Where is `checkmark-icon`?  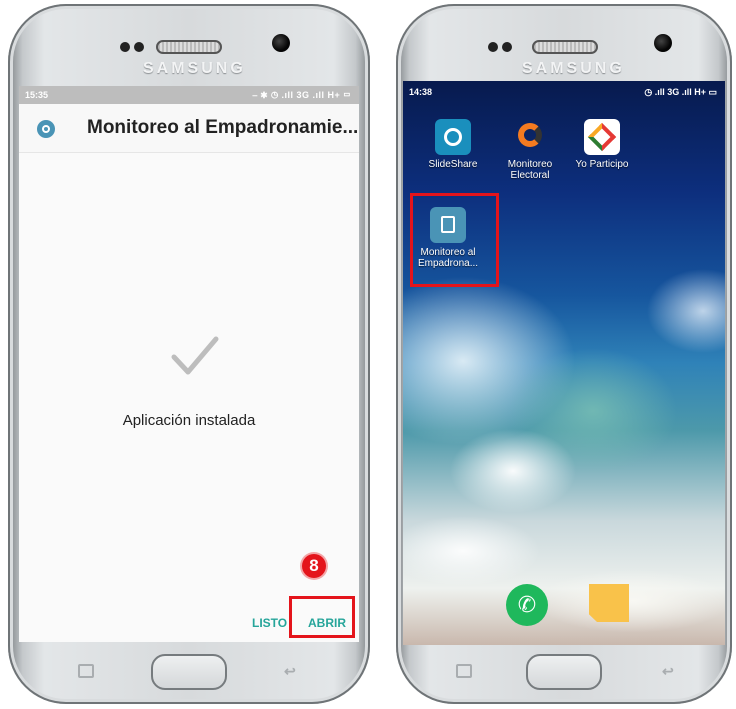 checkmark-icon is located at coordinates (195, 355).